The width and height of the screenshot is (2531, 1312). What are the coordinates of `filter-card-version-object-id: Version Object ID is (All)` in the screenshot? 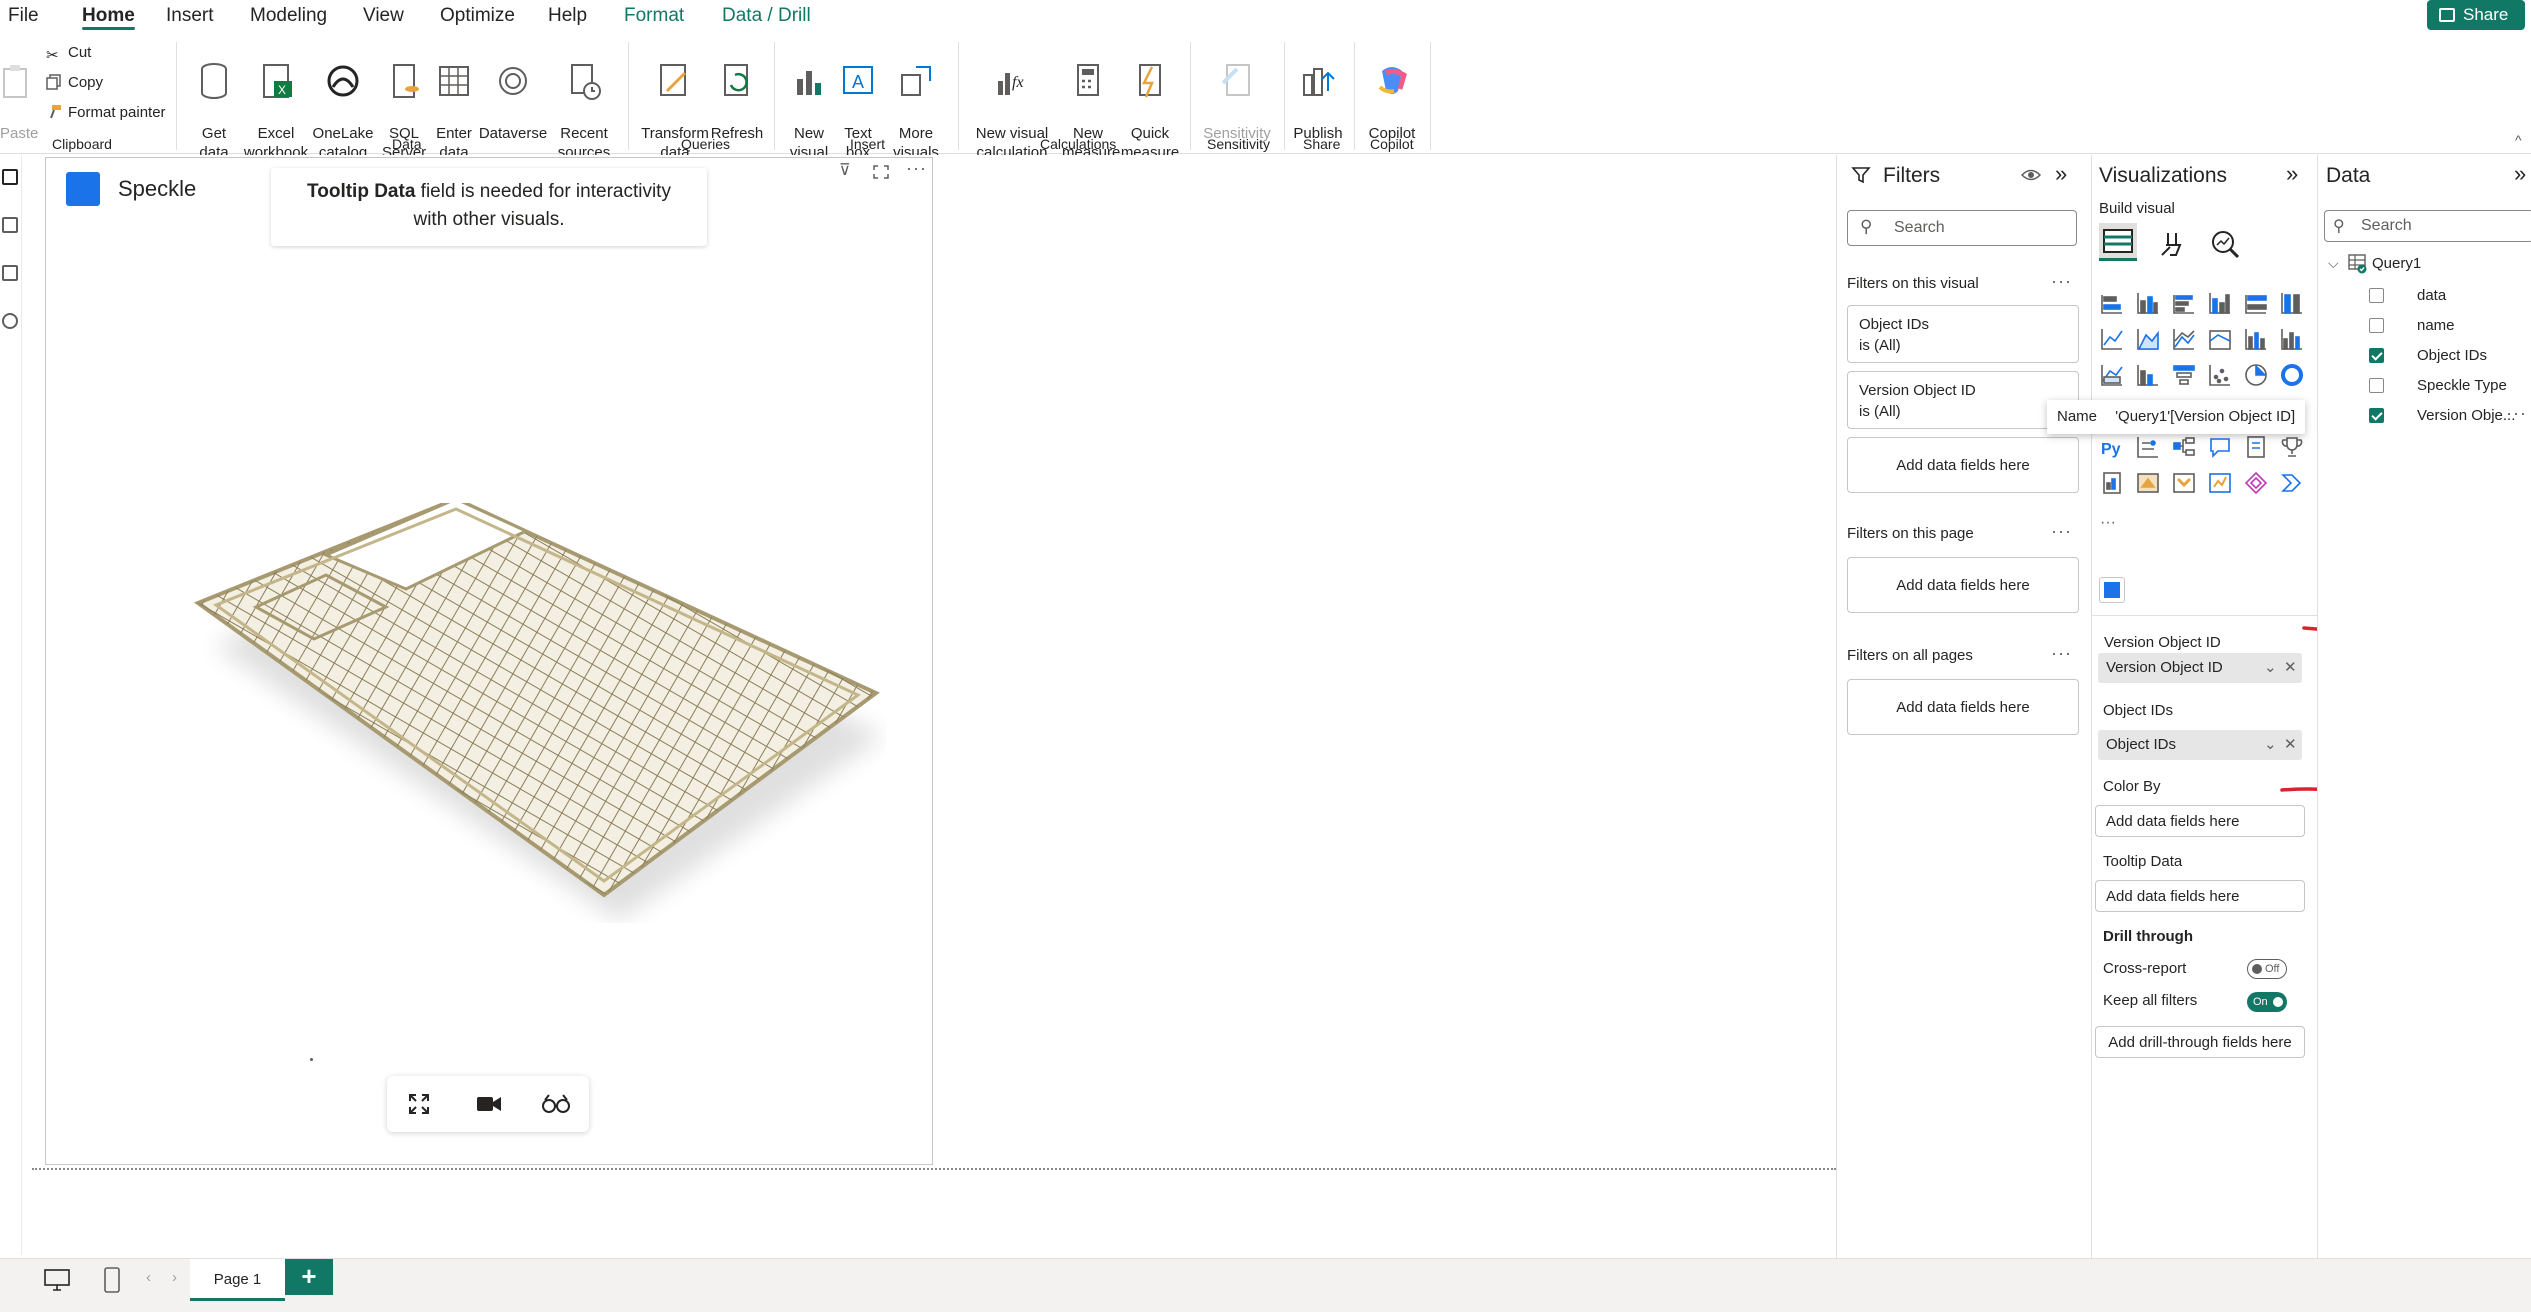 It's located at (1963, 400).